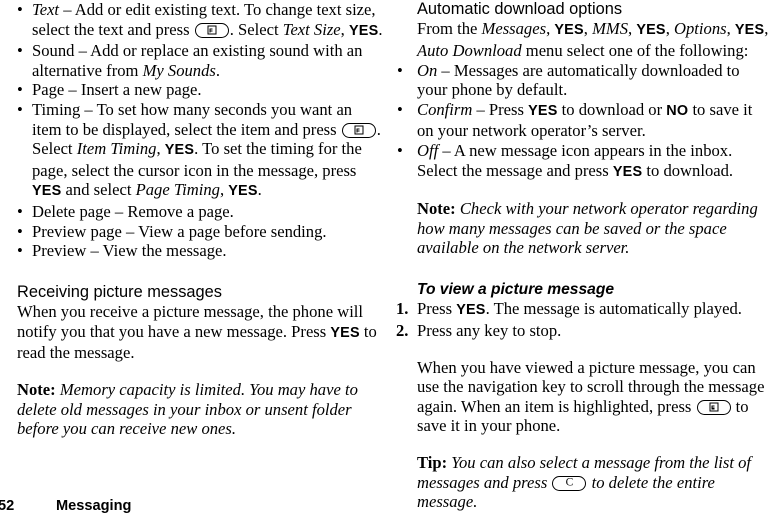  I want to click on emphasis-term: Text, so click(46, 9).